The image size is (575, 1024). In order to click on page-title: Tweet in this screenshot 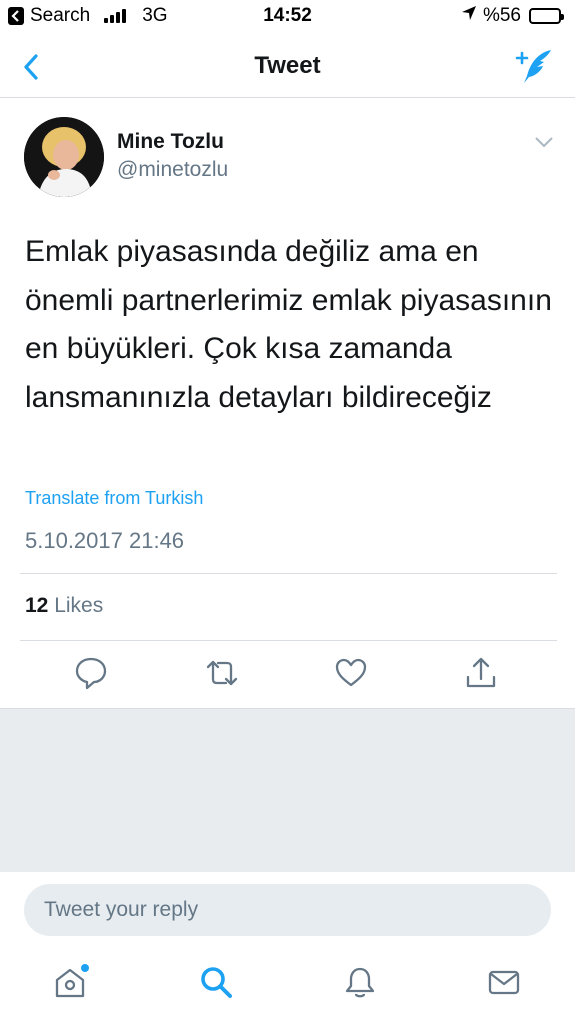, I will do `click(287, 65)`.